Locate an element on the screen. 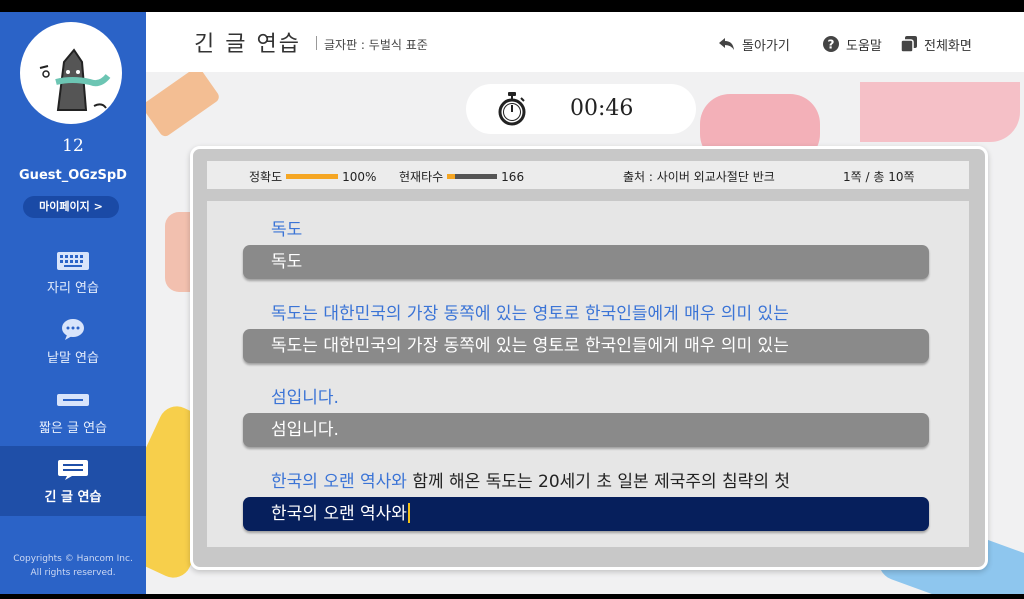 The image size is (1024, 599). page-indicator: 1쪽 / 총 10쪽 is located at coordinates (879, 177).